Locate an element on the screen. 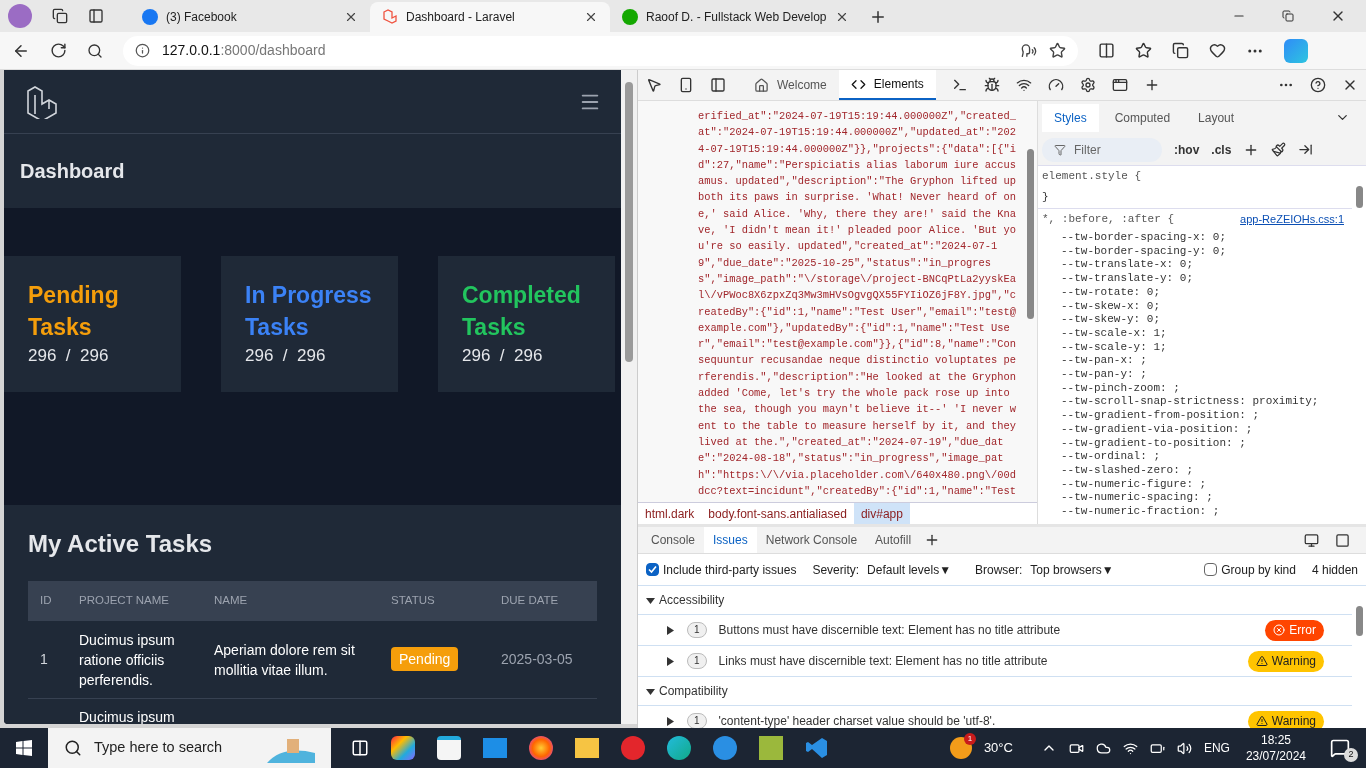 Image resolution: width=1366 pixels, height=768 pixels. dock-icon is located at coordinates (1311, 540).